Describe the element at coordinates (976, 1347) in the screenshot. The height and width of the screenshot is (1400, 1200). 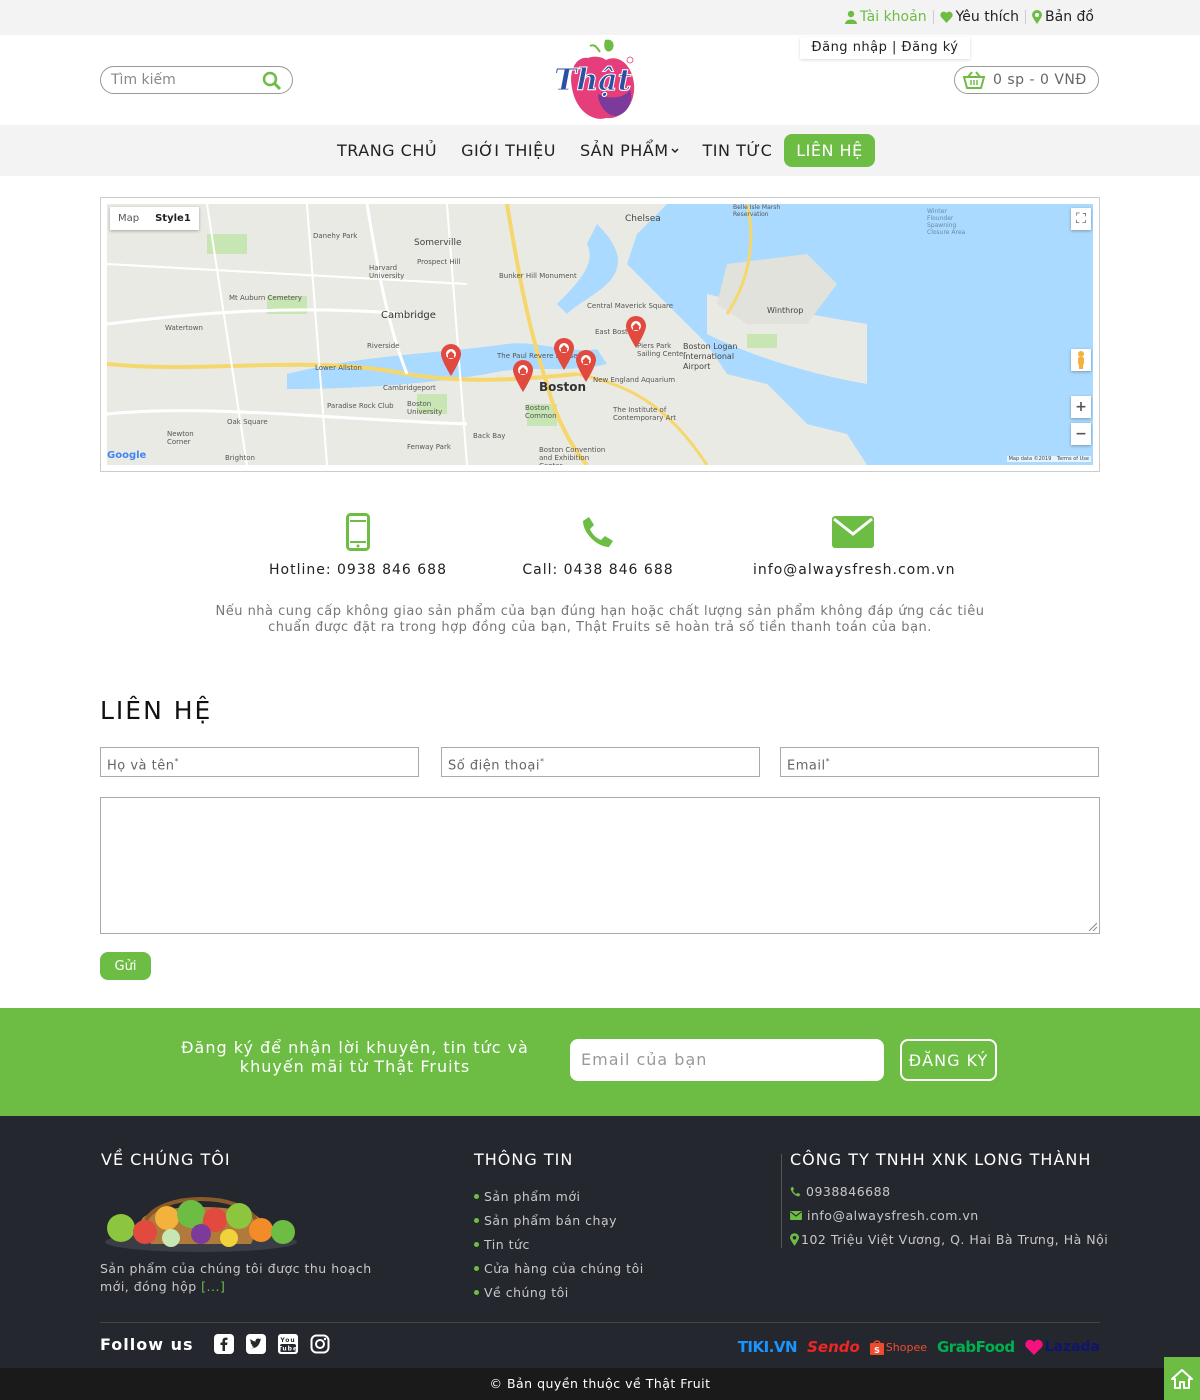
I see `grabfood-logo: GrabFood` at that location.